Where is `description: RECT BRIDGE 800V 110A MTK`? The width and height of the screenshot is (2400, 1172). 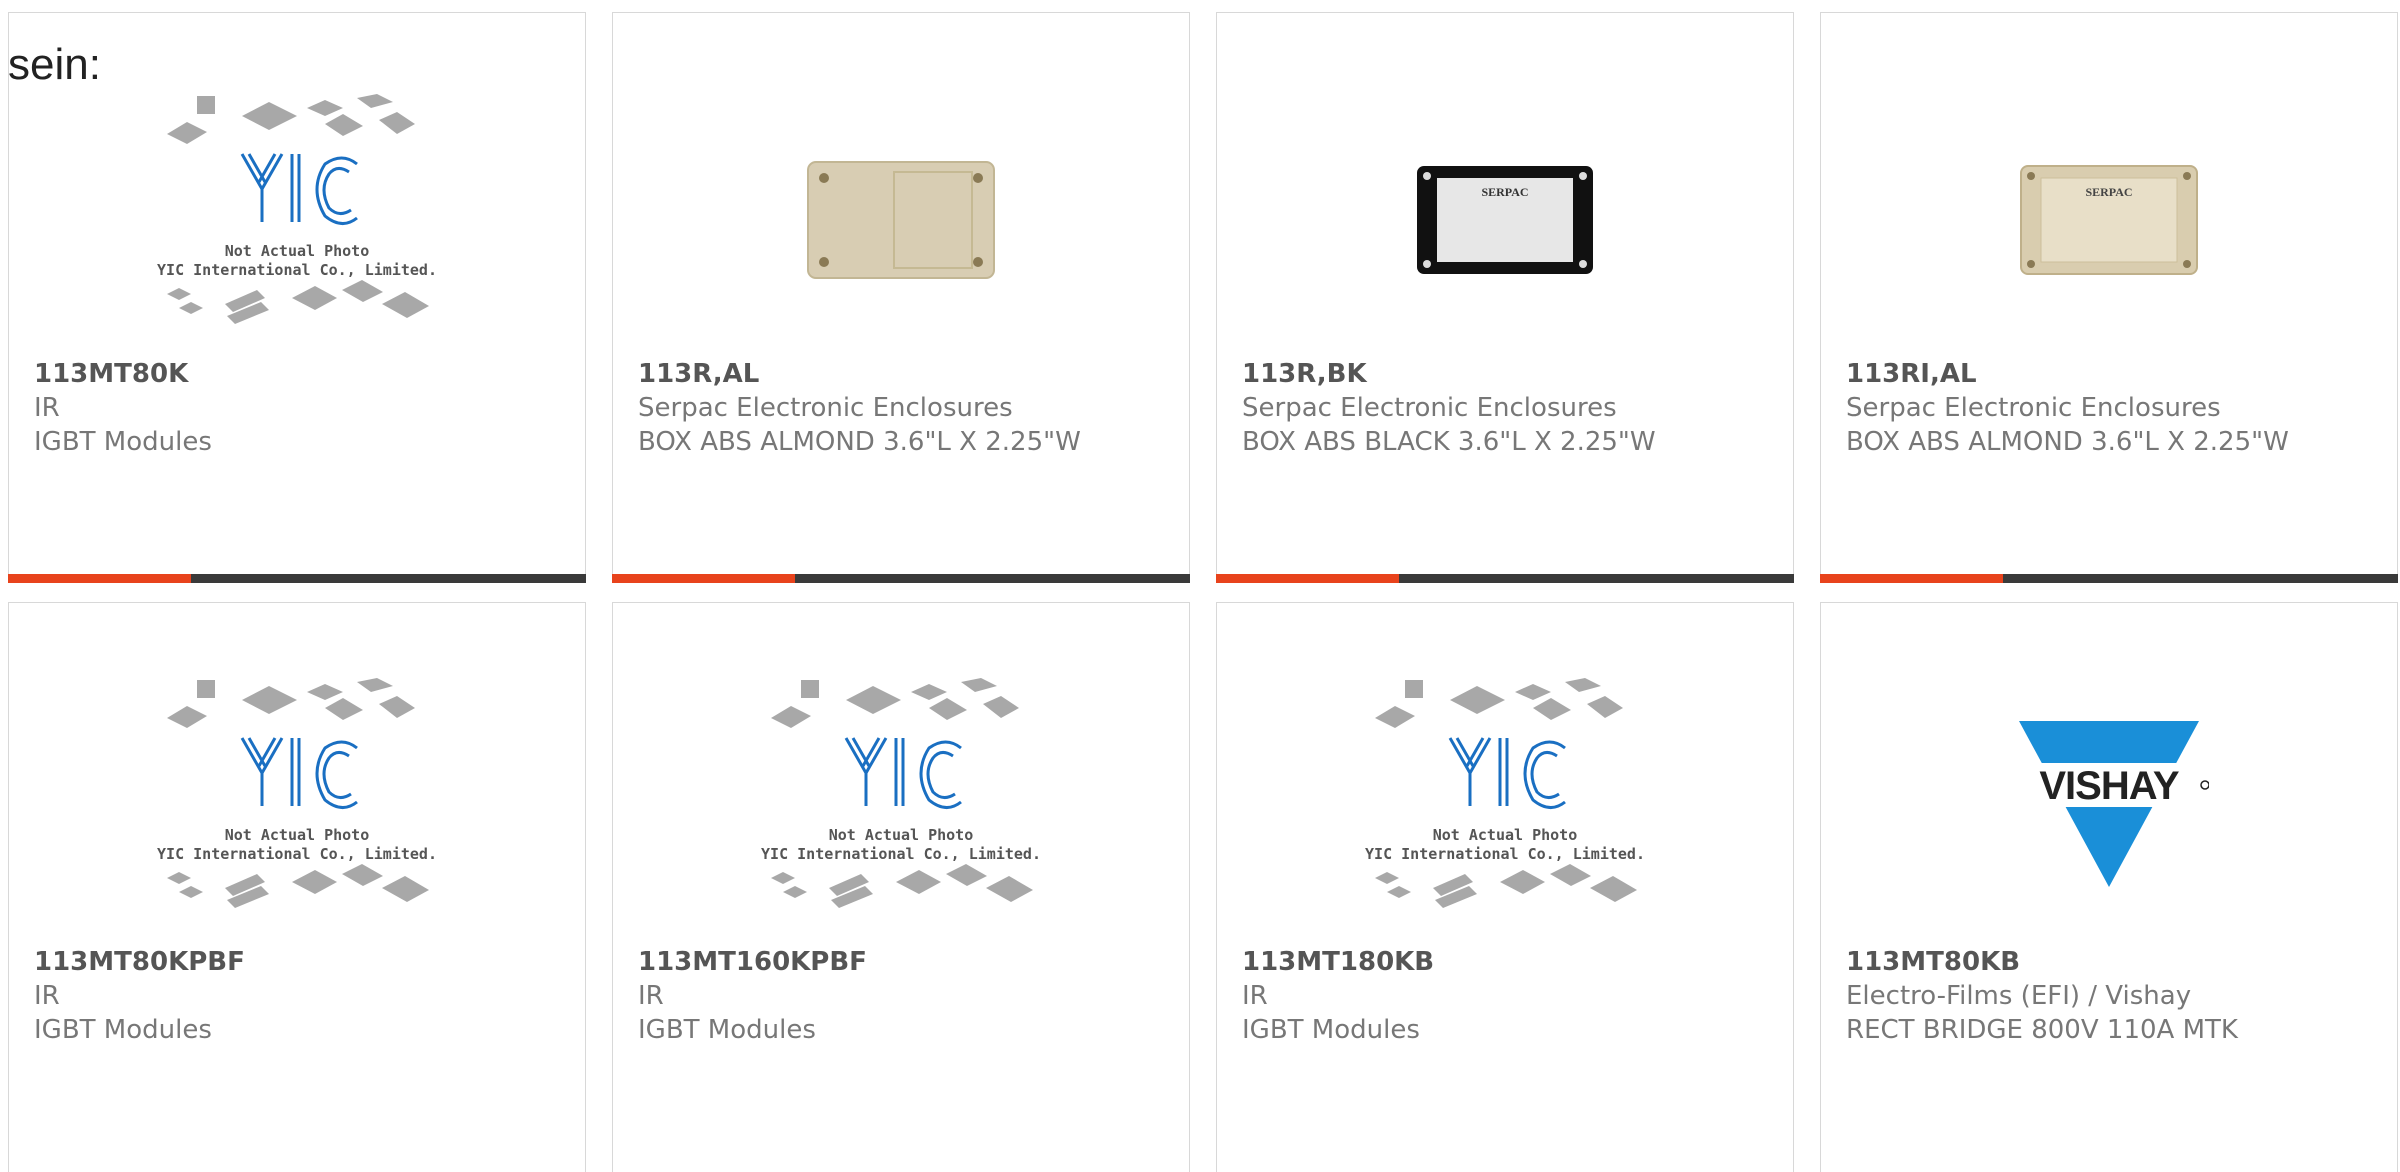
description: RECT BRIDGE 800V 110A MTK is located at coordinates (2042, 1030).